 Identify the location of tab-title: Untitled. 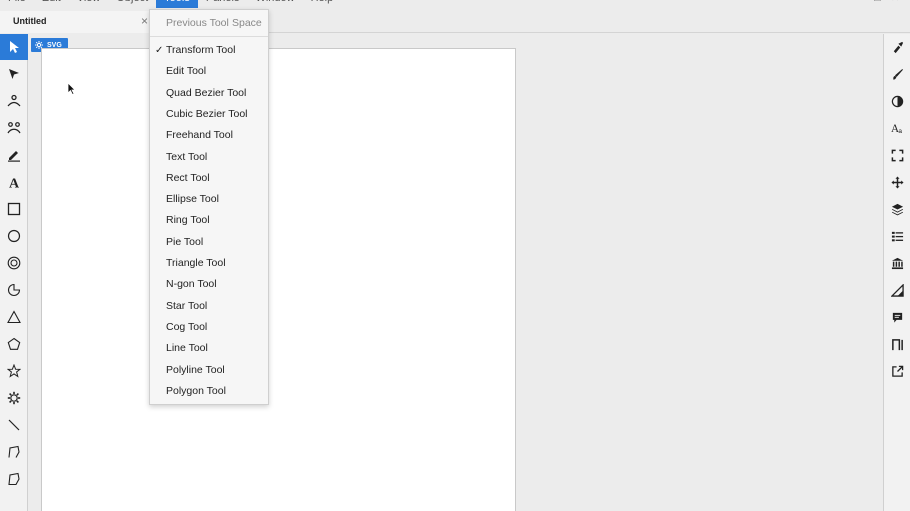
(30, 21).